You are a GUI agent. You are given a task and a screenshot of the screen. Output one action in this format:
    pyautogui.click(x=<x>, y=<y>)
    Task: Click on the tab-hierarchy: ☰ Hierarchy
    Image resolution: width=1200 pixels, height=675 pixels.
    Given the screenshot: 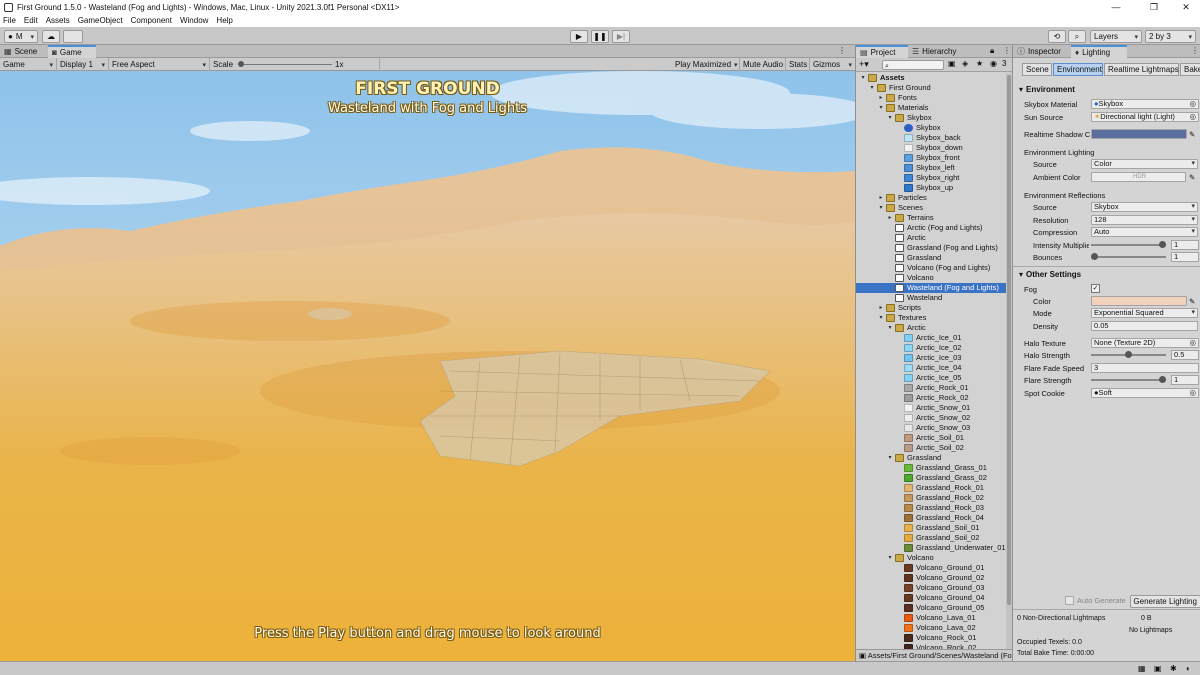 What is the action you would take?
    pyautogui.click(x=941, y=51)
    